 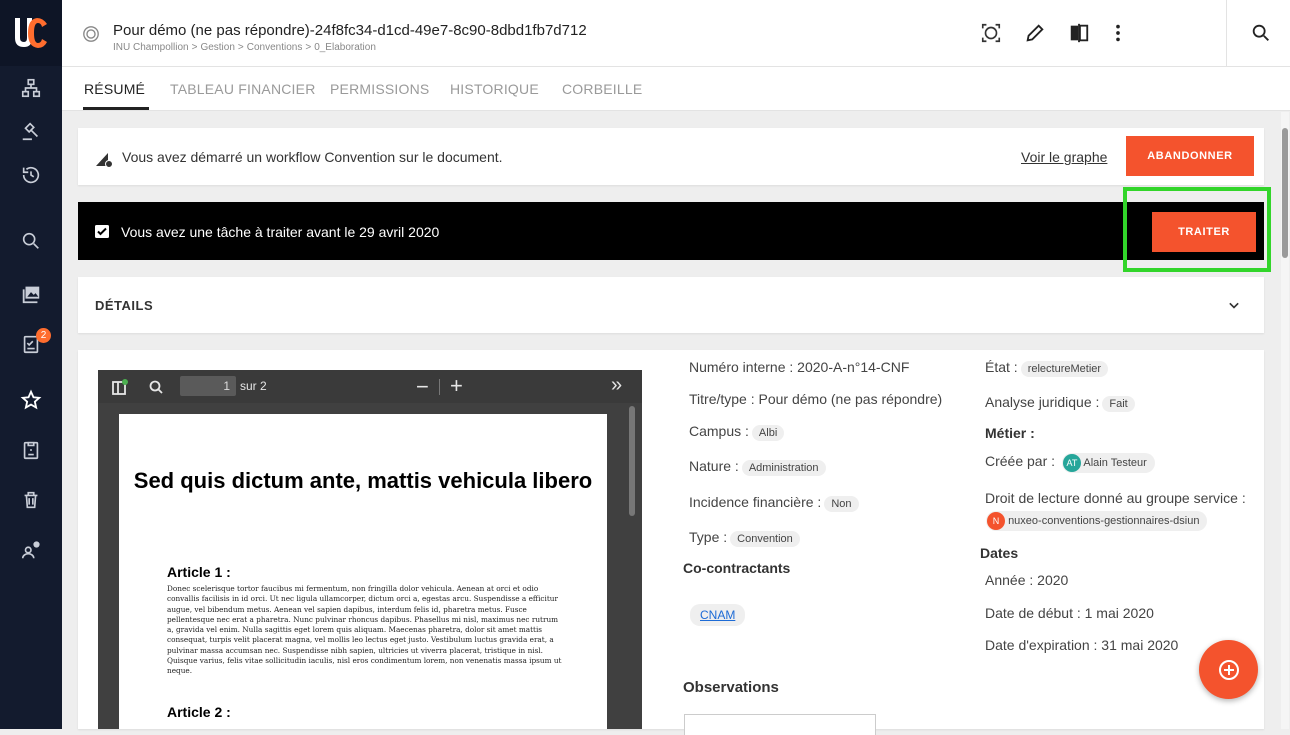 I want to click on left-rail: 2, so click(x=31, y=364).